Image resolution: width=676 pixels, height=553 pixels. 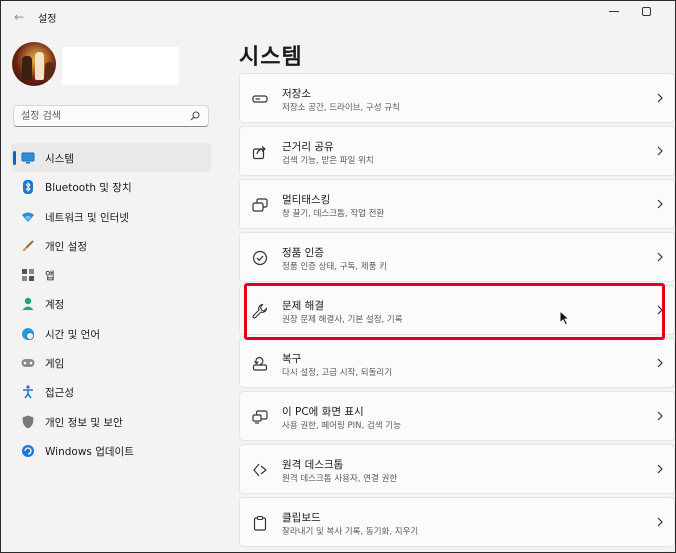 I want to click on monitor-icon, so click(x=28, y=158).